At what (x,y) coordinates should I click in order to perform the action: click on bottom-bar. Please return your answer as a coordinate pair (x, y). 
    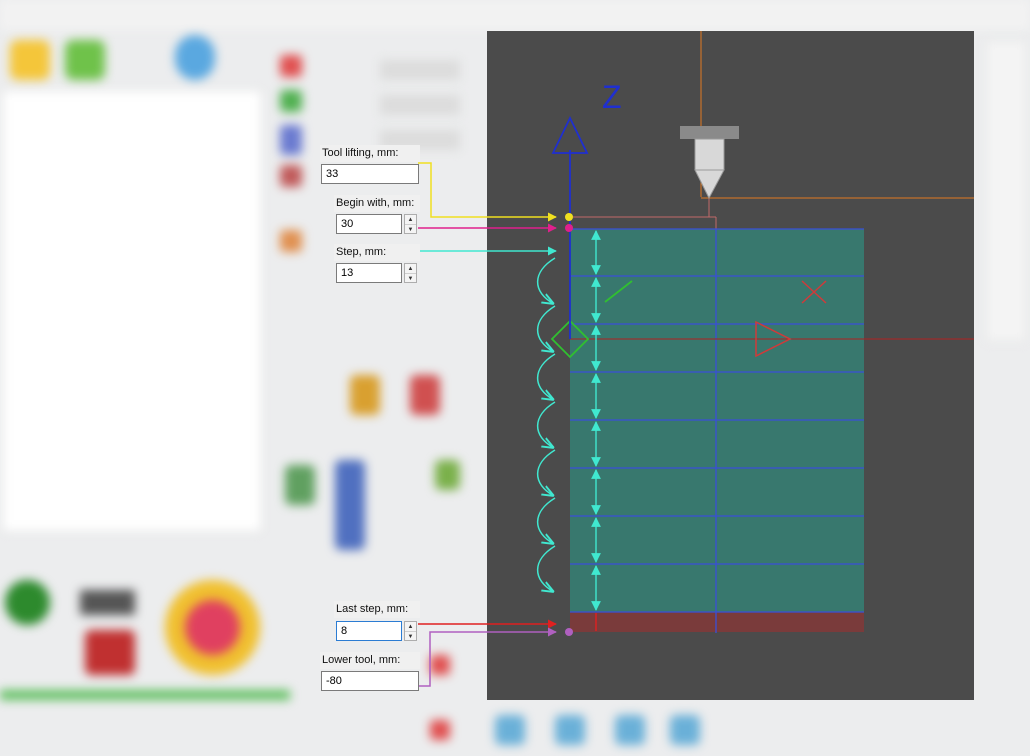
    Looking at the image, I should click on (145, 695).